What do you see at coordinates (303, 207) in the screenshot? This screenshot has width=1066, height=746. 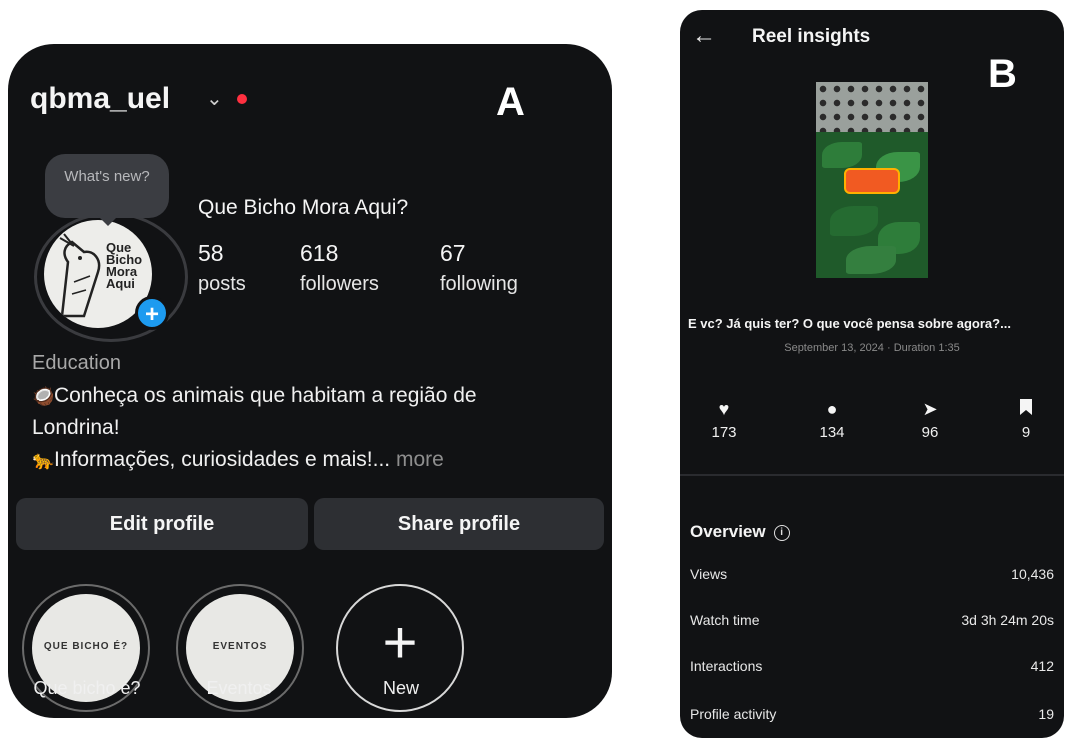 I see `display-name: Que Bicho Mora Aqui?` at bounding box center [303, 207].